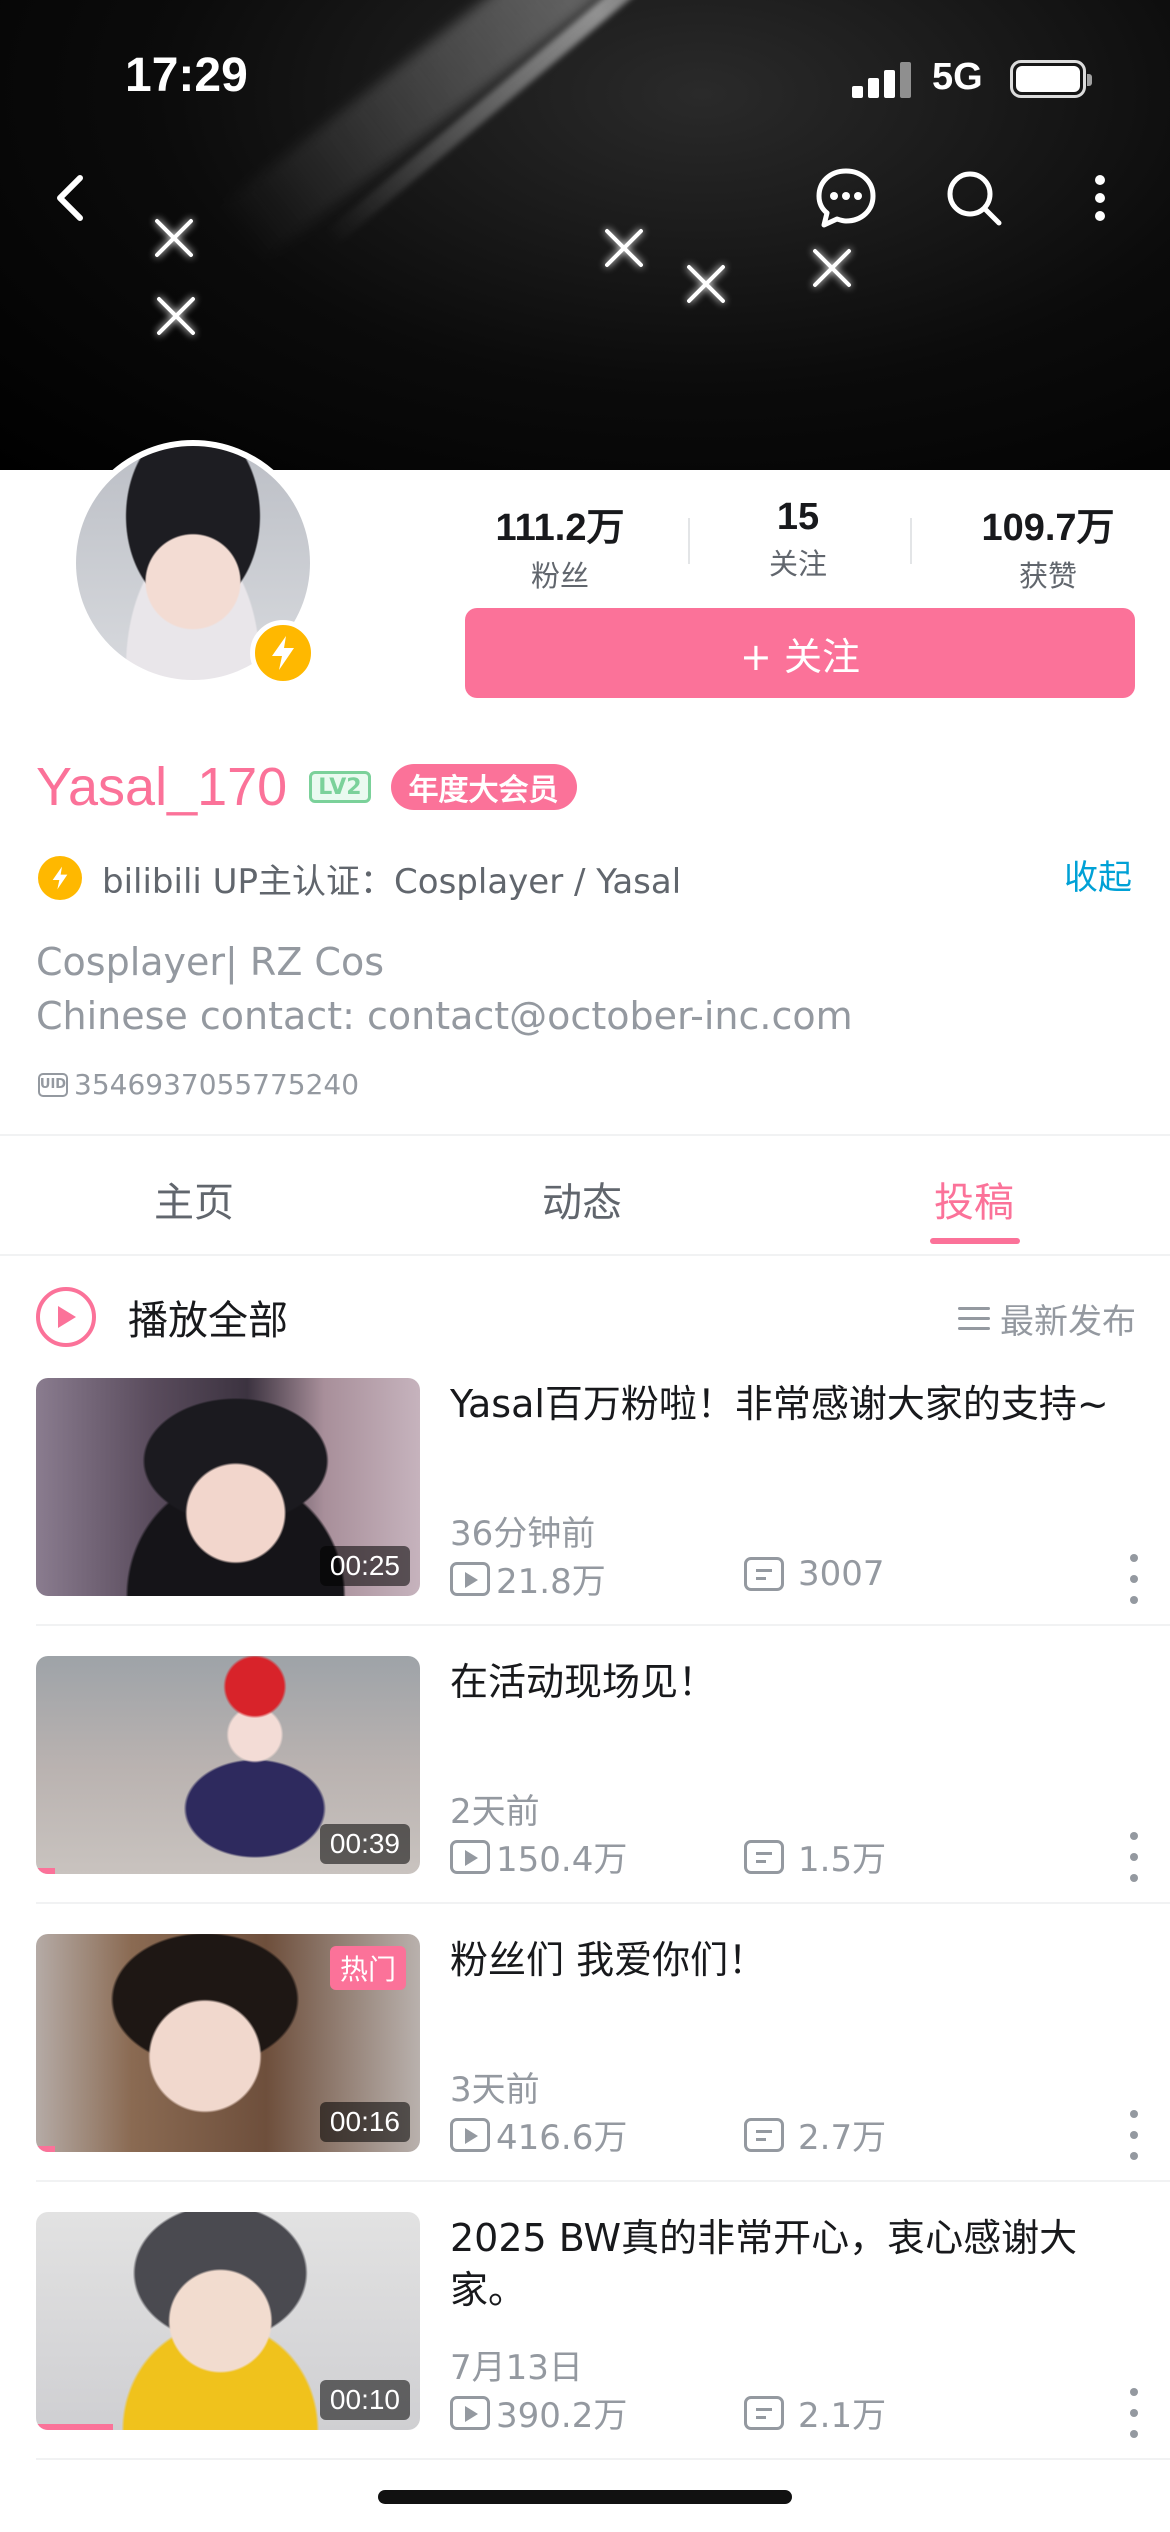 Image resolution: width=1170 pixels, height=2532 pixels. Describe the element at coordinates (585, 2497) in the screenshot. I see `home-indicator` at that location.